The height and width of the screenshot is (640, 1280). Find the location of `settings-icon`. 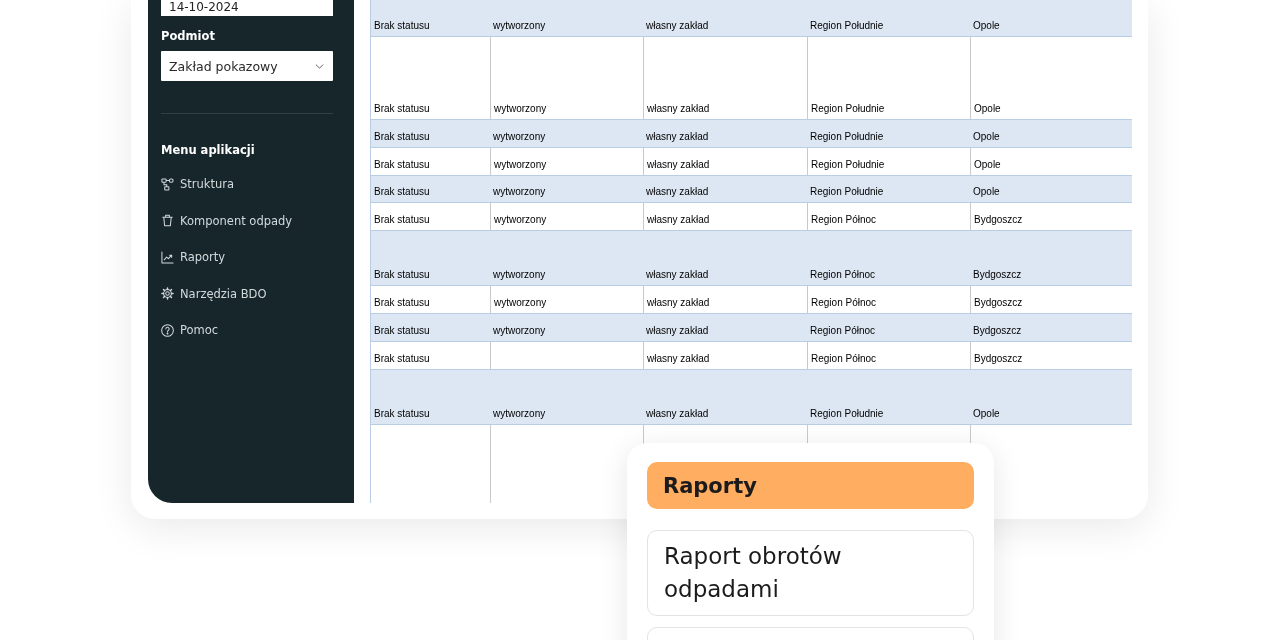

settings-icon is located at coordinates (167, 293).